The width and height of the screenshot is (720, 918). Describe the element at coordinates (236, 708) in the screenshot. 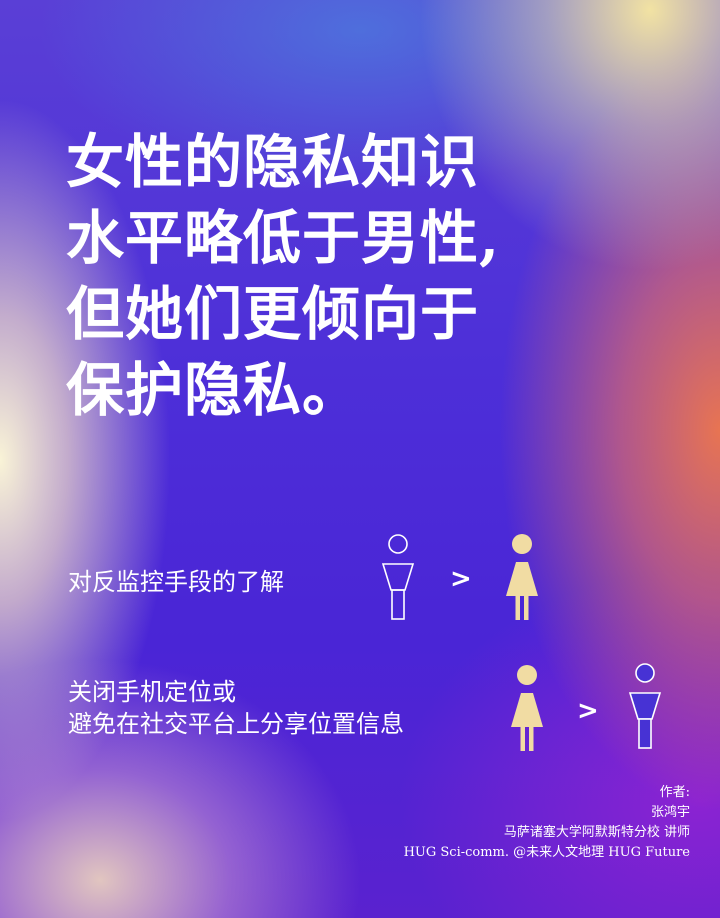

I see `comparison-2-label: 关闭手机定位或 避免在社交平台上分享位置信息` at that location.